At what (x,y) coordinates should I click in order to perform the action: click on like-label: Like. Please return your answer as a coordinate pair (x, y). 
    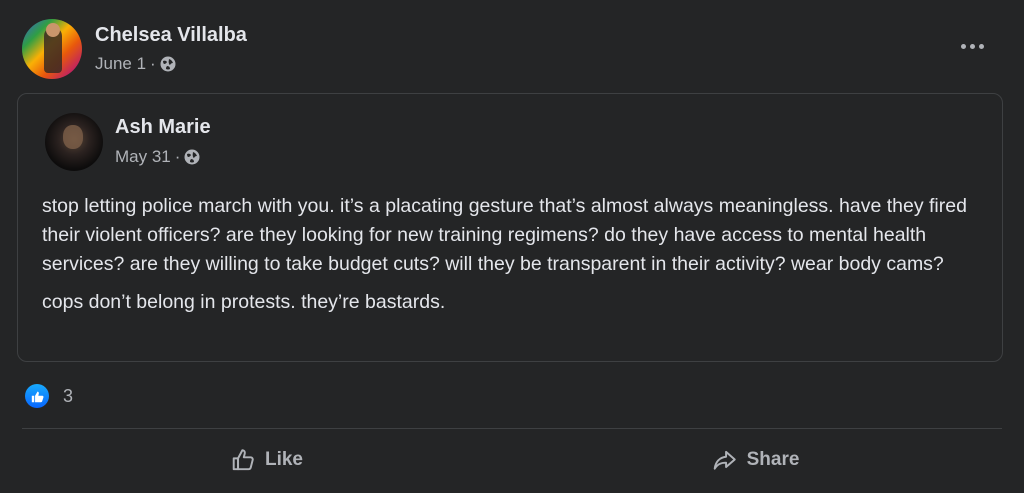
    Looking at the image, I should click on (284, 459).